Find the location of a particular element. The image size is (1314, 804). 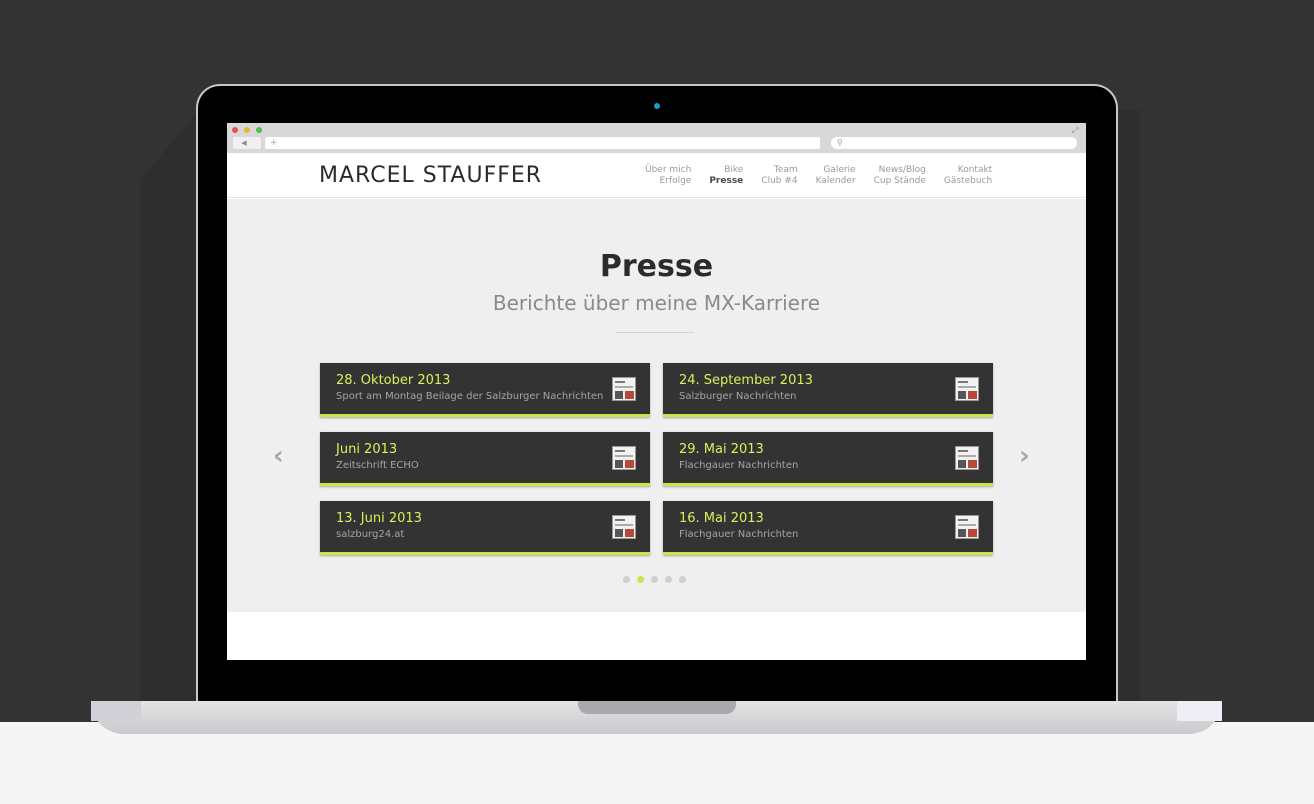

nav-group-ueber-mich: Über mich Erfolge is located at coordinates (668, 176).